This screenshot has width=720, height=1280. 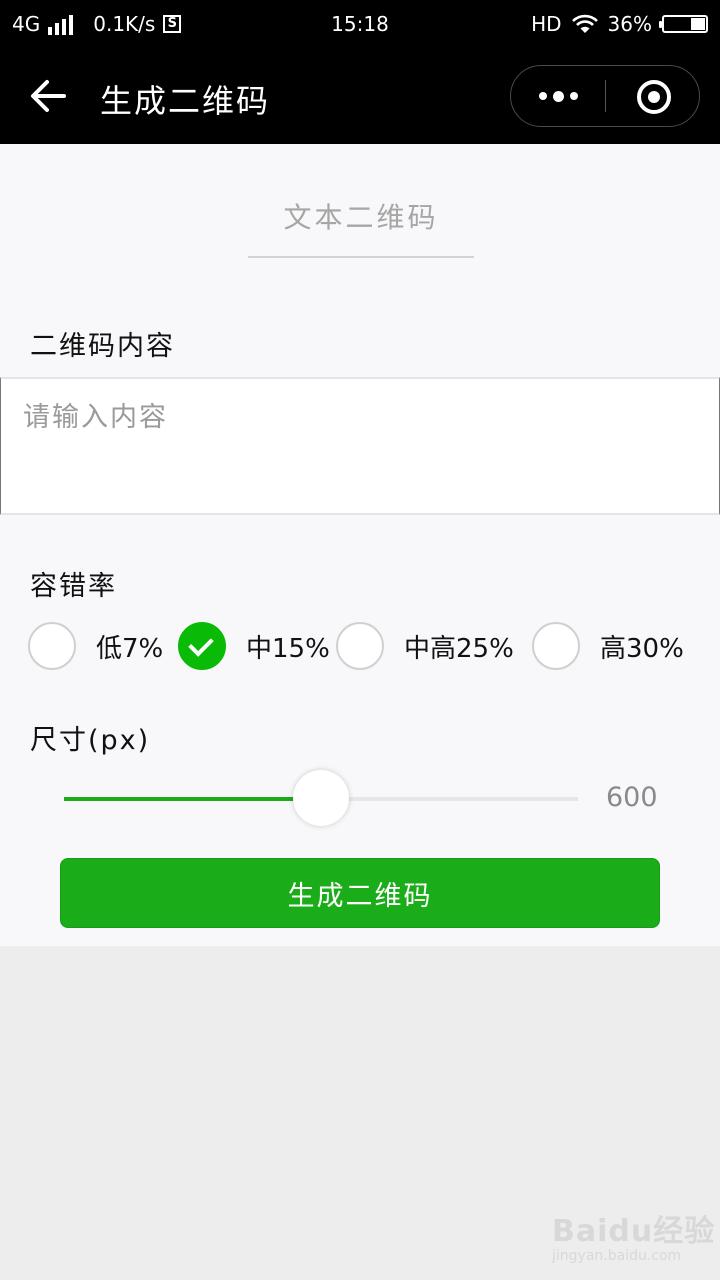 What do you see at coordinates (642, 648) in the screenshot?
I see `radio-label: 高30%` at bounding box center [642, 648].